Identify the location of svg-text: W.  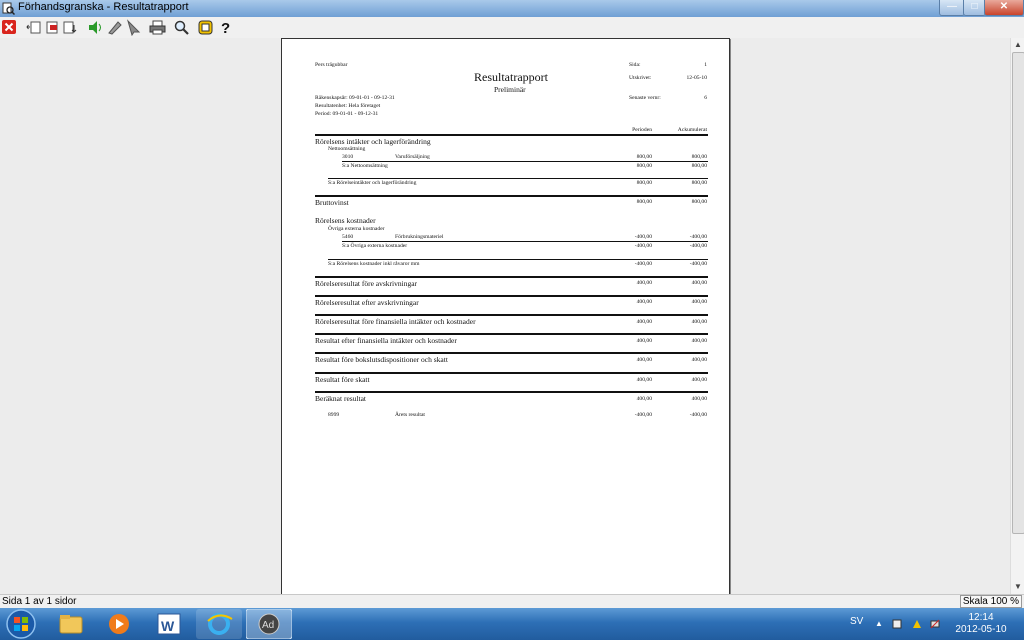
(168, 626).